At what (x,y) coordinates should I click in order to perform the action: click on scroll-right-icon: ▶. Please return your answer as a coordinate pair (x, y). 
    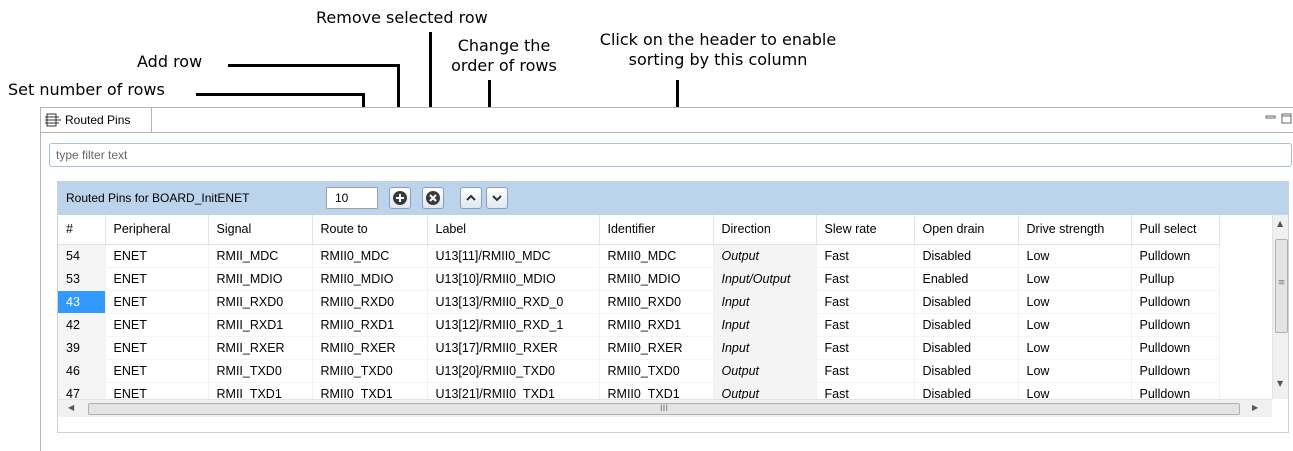
    Looking at the image, I should click on (1255, 407).